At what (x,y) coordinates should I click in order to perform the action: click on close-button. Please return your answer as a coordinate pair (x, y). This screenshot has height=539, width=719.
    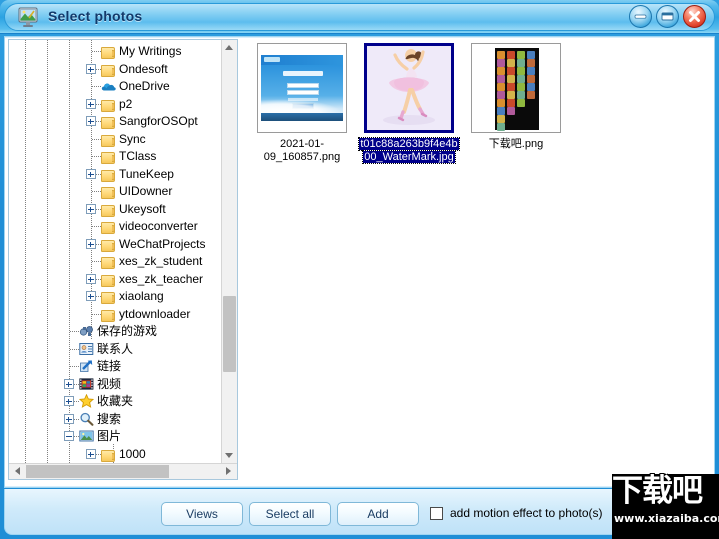
    Looking at the image, I should click on (694, 16).